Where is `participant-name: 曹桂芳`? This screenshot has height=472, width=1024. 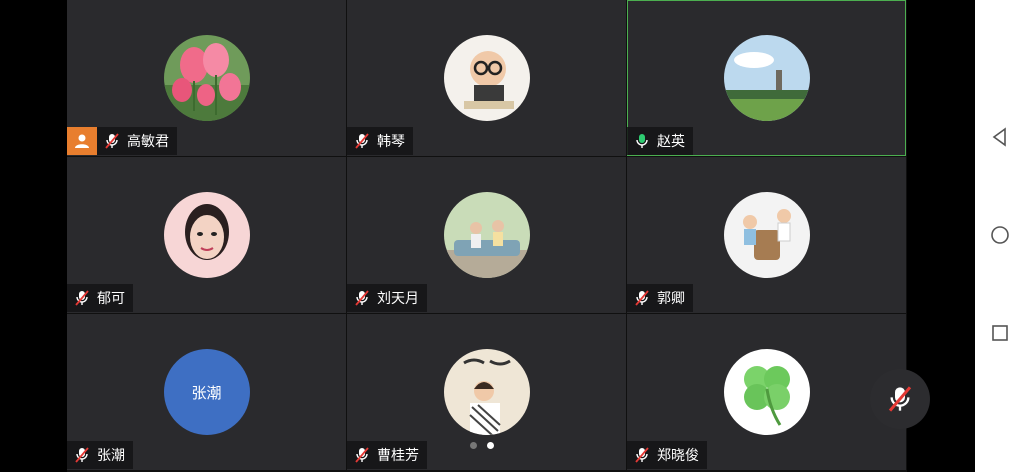
participant-name: 曹桂芳 is located at coordinates (398, 456).